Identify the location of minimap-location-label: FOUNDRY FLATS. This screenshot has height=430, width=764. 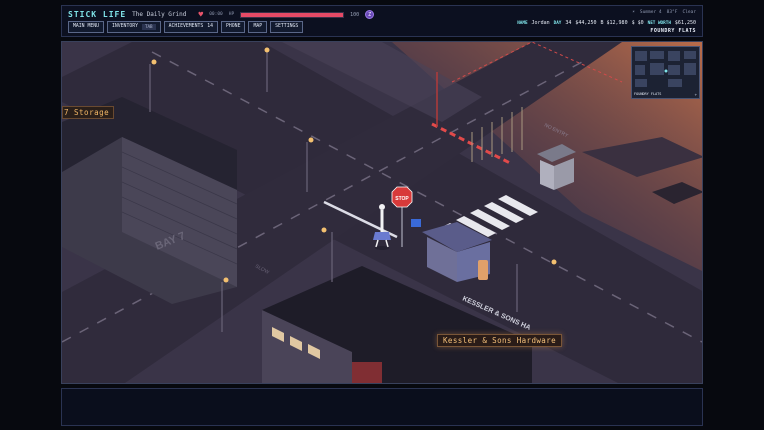
(648, 94).